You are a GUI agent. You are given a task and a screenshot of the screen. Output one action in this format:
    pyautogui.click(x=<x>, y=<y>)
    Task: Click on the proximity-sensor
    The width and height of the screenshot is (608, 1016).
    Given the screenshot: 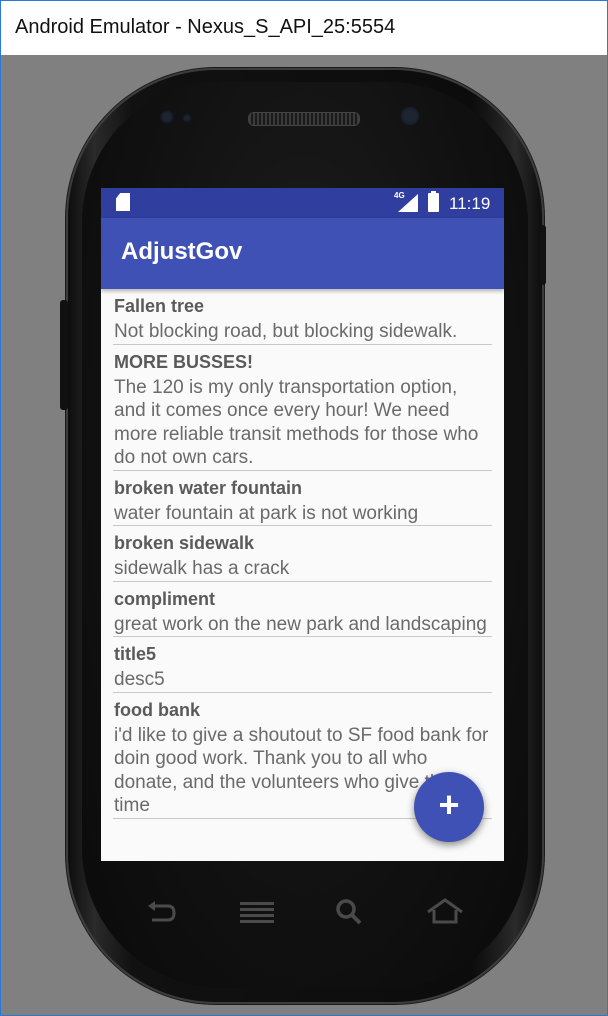 What is the action you would take?
    pyautogui.click(x=167, y=117)
    